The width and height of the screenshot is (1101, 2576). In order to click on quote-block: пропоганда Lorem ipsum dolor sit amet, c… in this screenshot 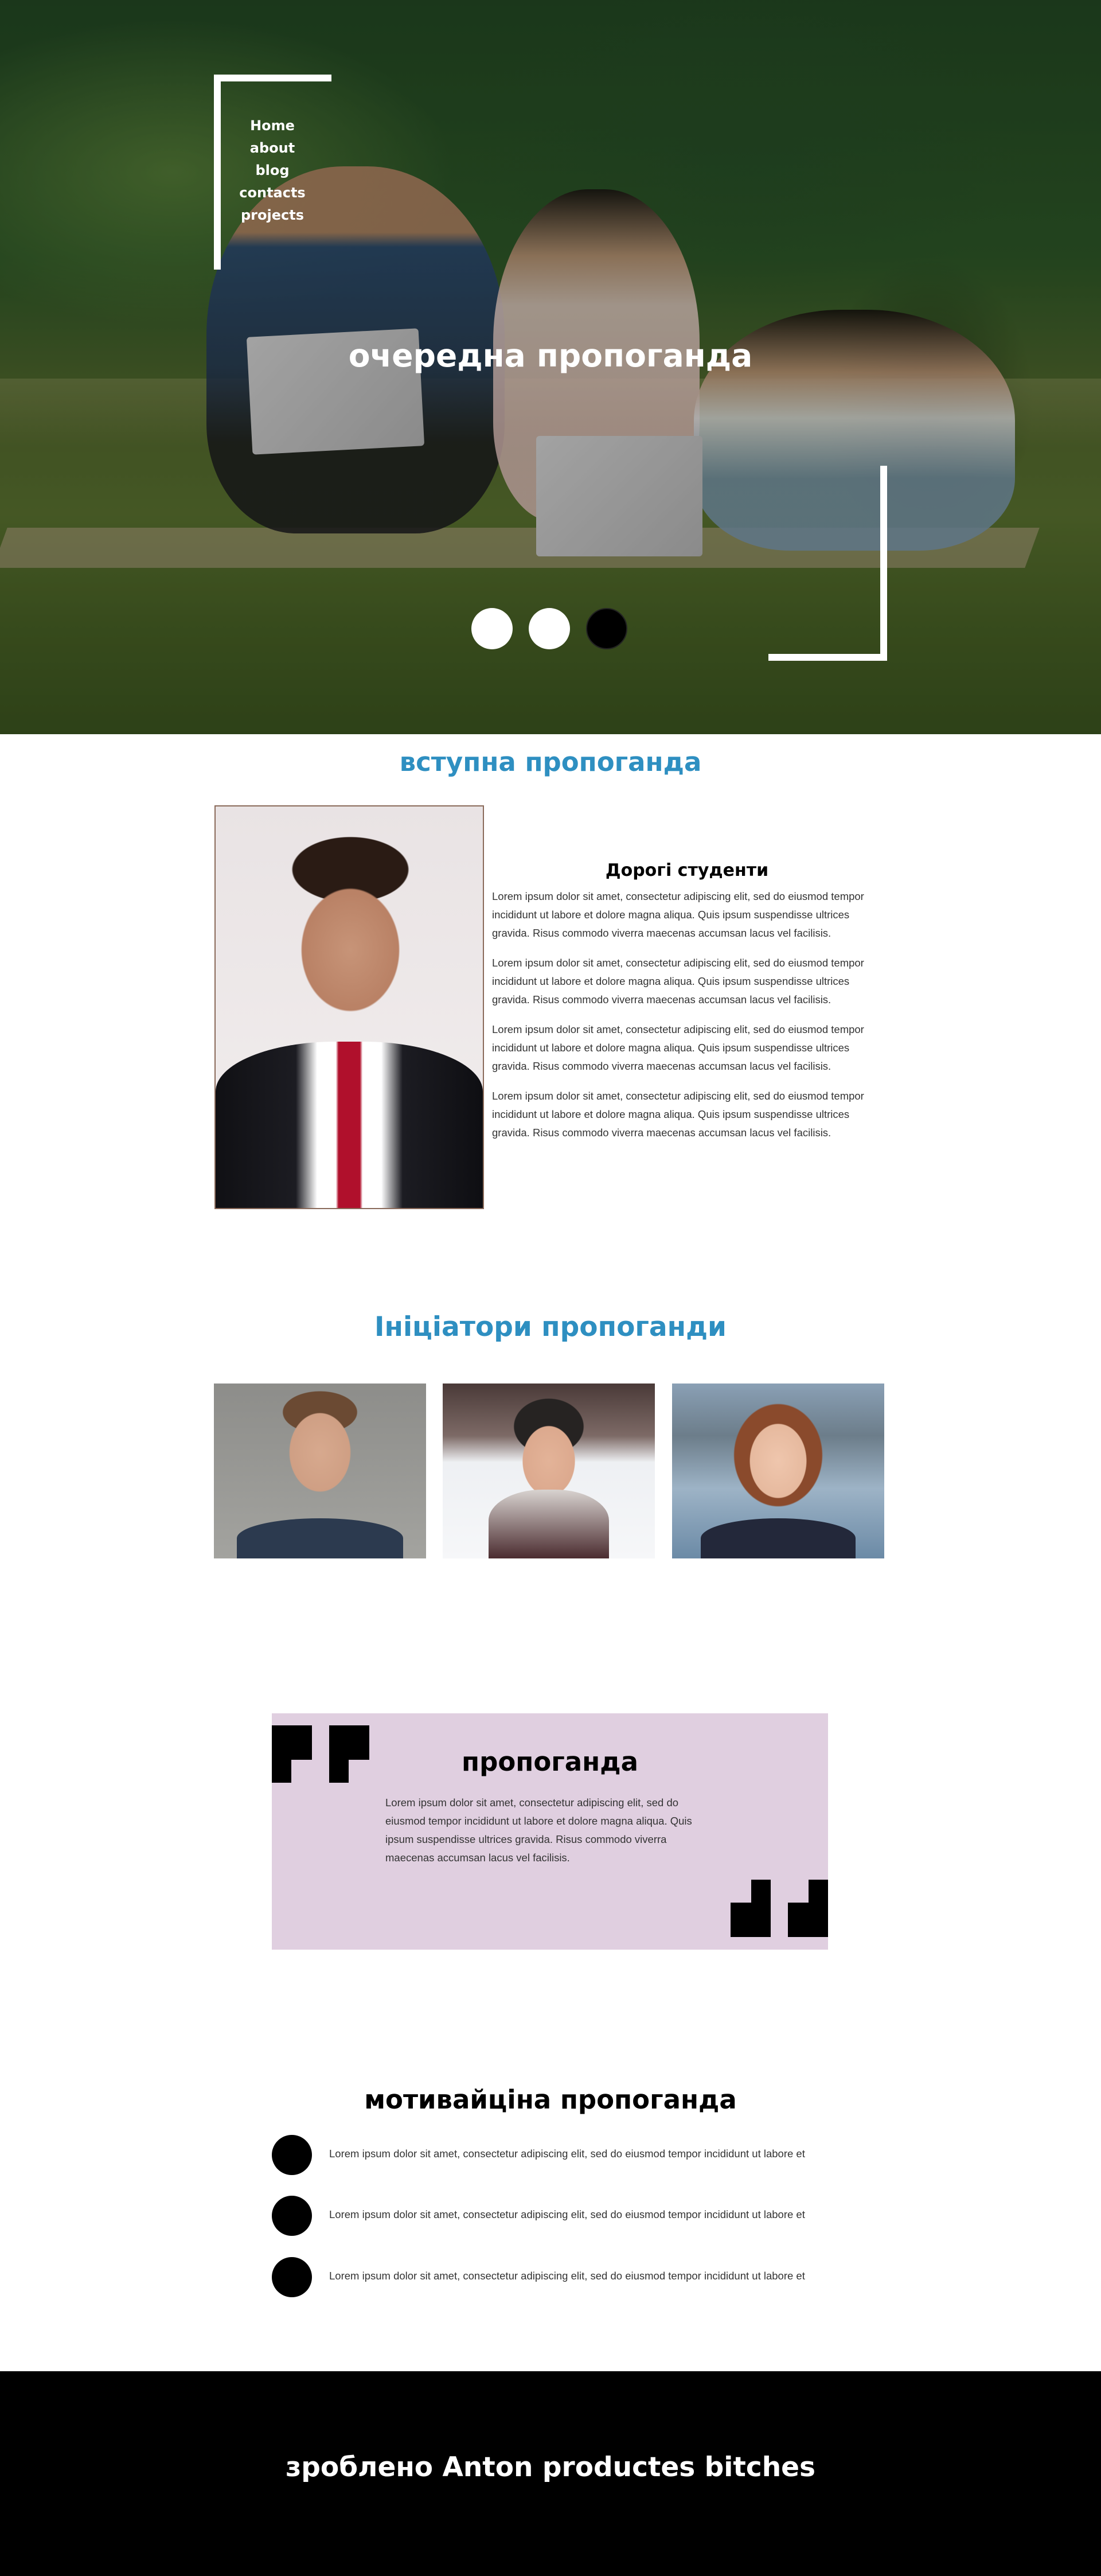, I will do `click(550, 1832)`.